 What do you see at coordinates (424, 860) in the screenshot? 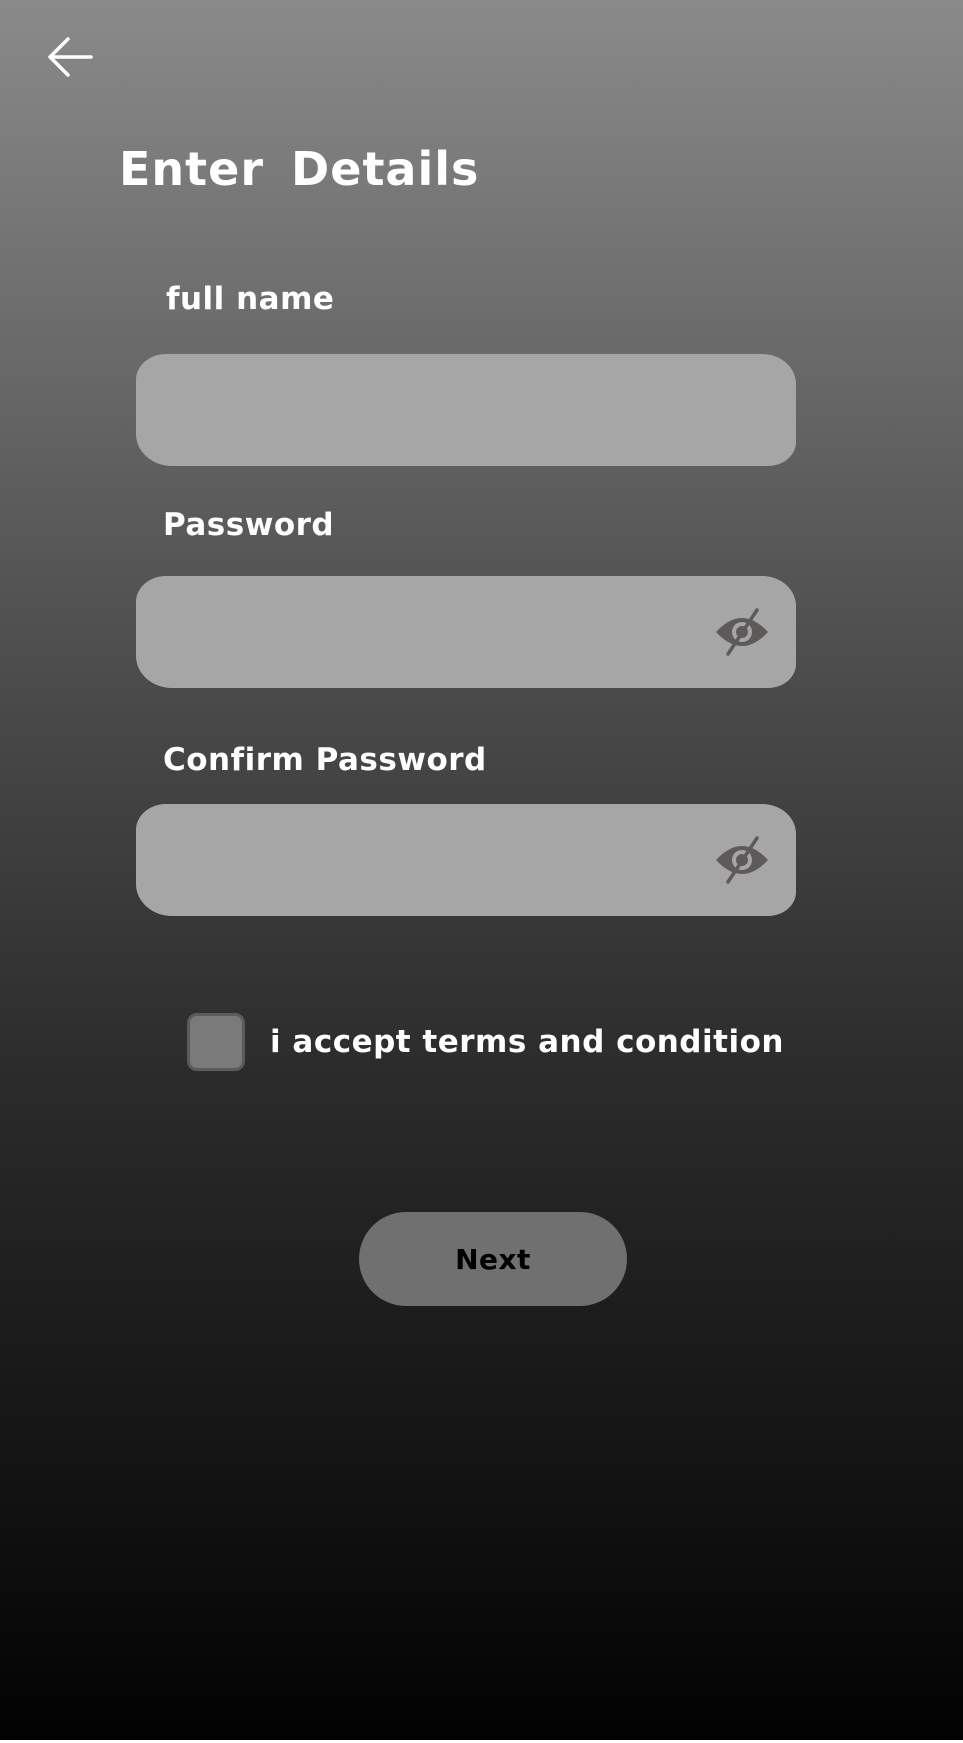
I see `confirm-password-input` at bounding box center [424, 860].